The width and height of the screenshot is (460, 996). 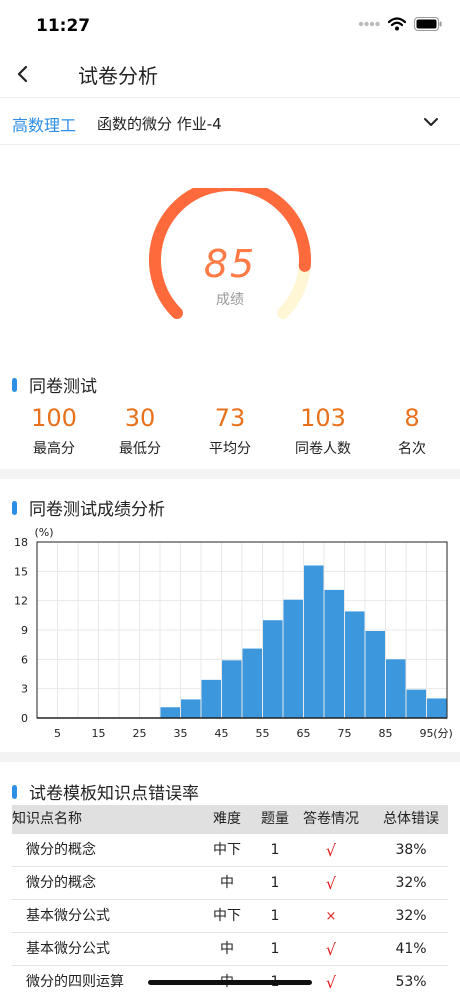 What do you see at coordinates (24, 718) in the screenshot?
I see `y-tick-label: 0` at bounding box center [24, 718].